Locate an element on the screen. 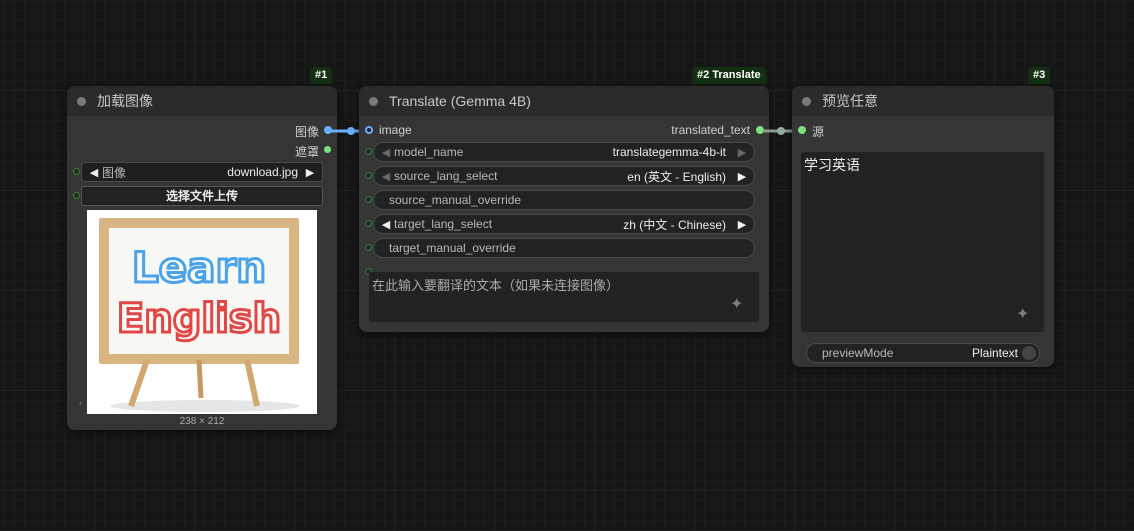 The width and height of the screenshot is (1134, 531). input-slot-image is located at coordinates (369, 130).